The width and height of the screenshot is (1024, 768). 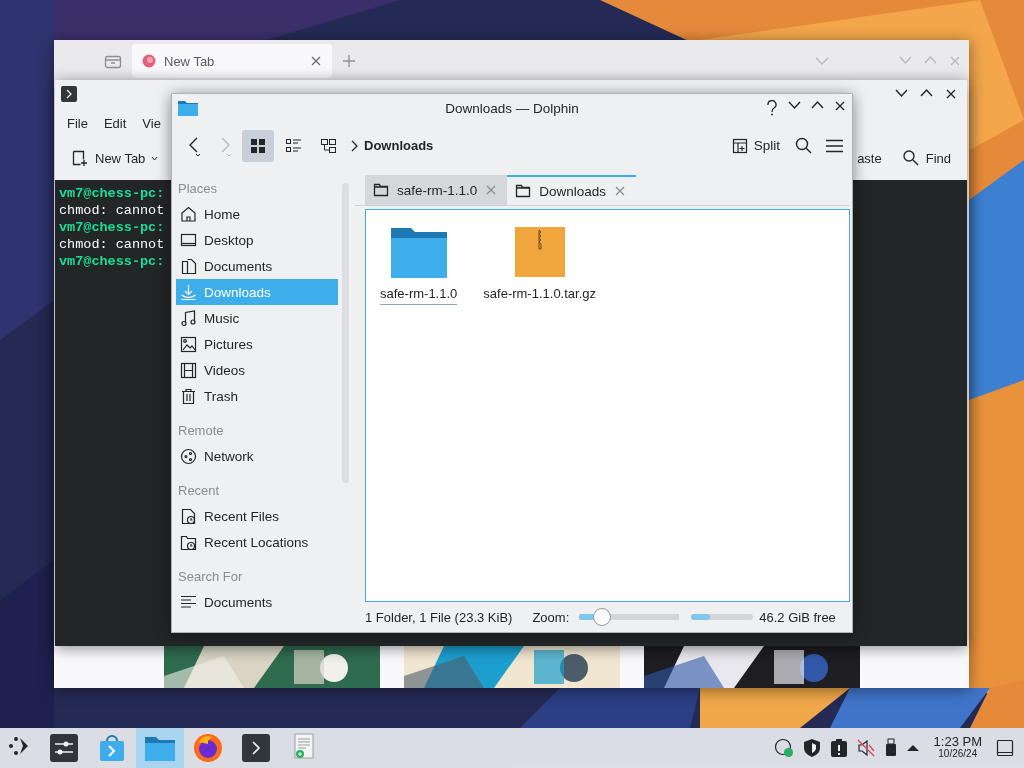 What do you see at coordinates (257, 318) in the screenshot?
I see `sidebar-item: Music` at bounding box center [257, 318].